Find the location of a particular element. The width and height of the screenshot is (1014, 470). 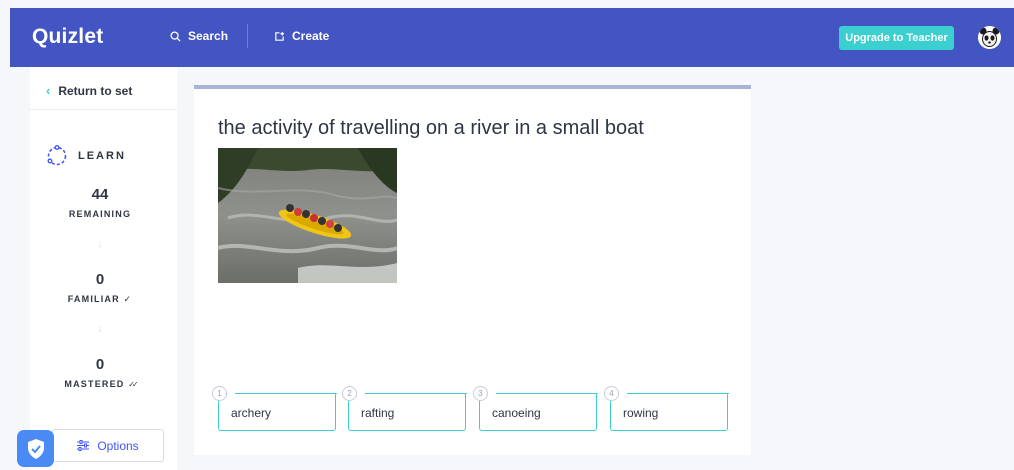

card-progress-bar is located at coordinates (472, 87).